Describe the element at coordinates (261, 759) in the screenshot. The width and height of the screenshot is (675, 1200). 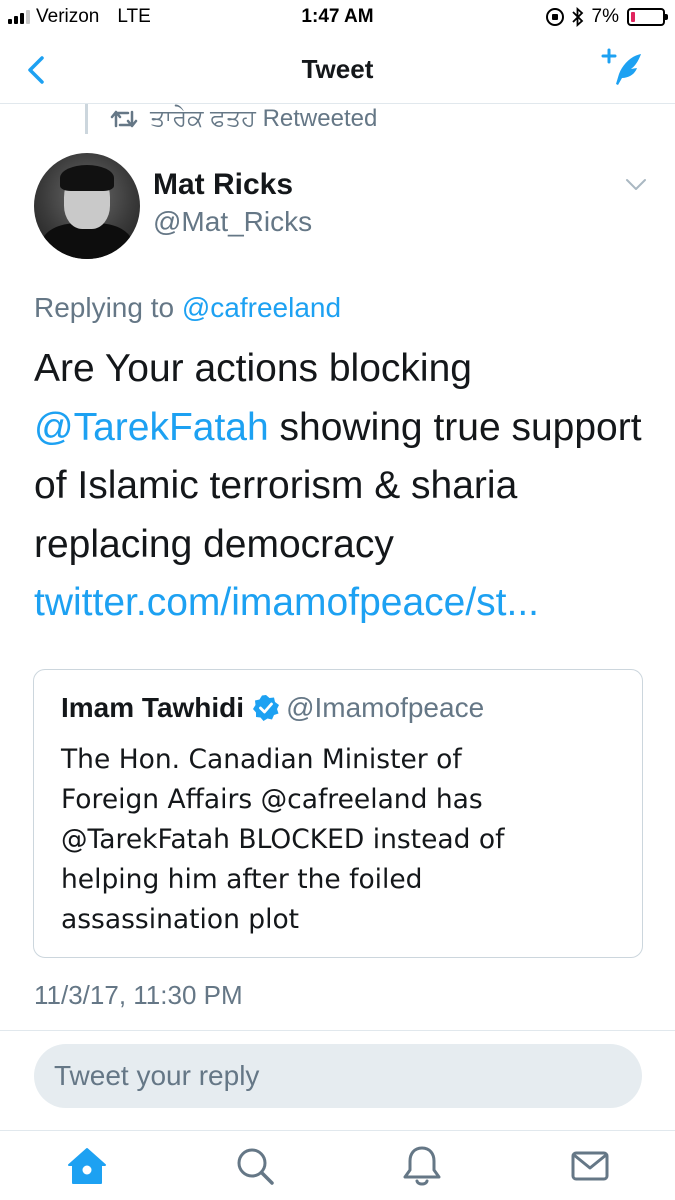
I see `quoted-line: The Hon. Canadian Minister of` at that location.